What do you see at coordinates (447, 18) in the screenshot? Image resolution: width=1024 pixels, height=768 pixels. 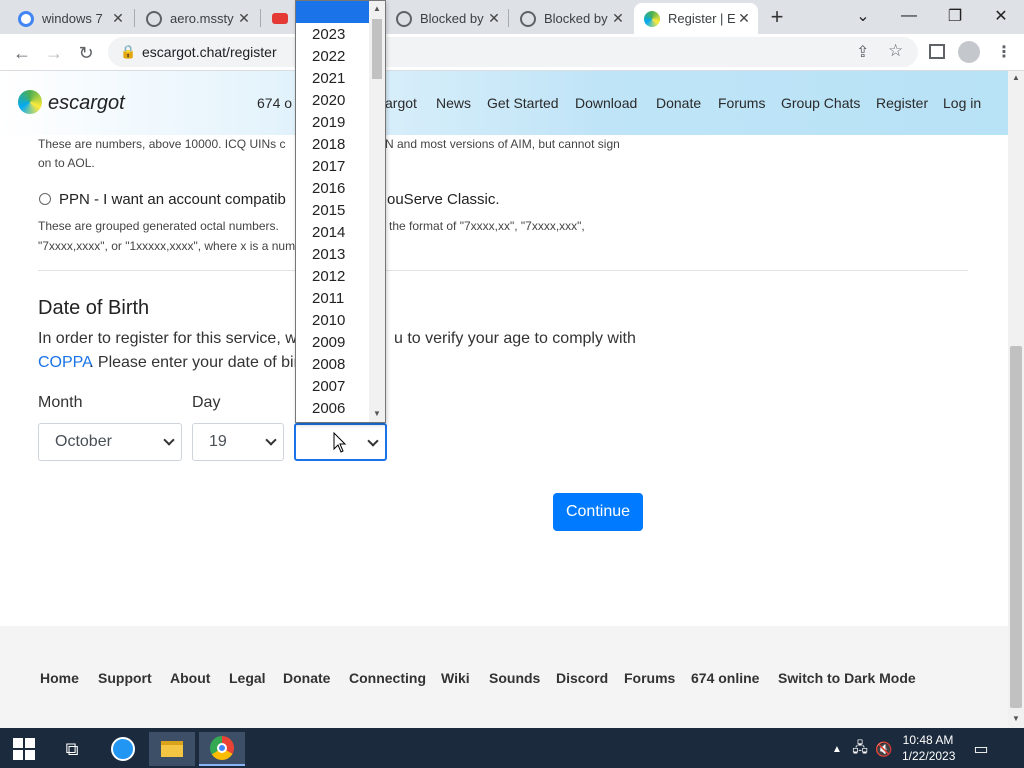 I see `tab-blocked-1: Blocked by ✕` at bounding box center [447, 18].